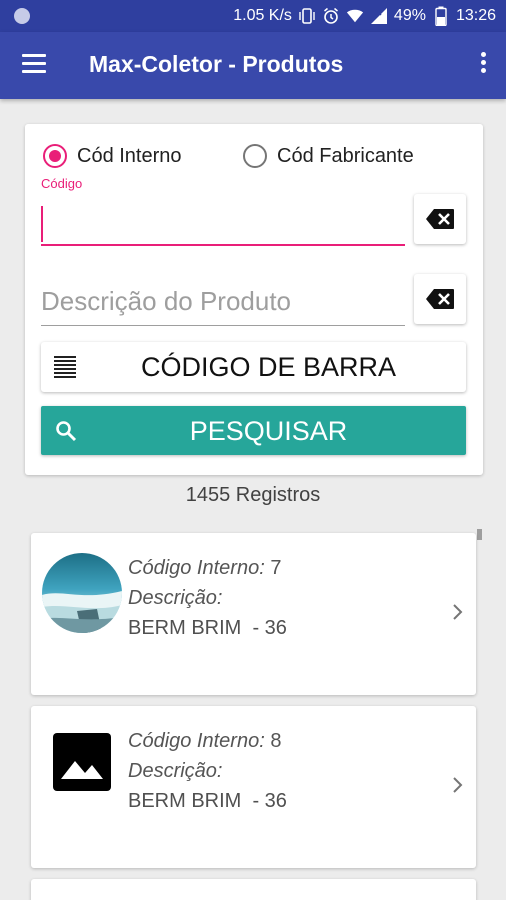  Describe the element at coordinates (253, 889) in the screenshot. I see `product-card` at that location.